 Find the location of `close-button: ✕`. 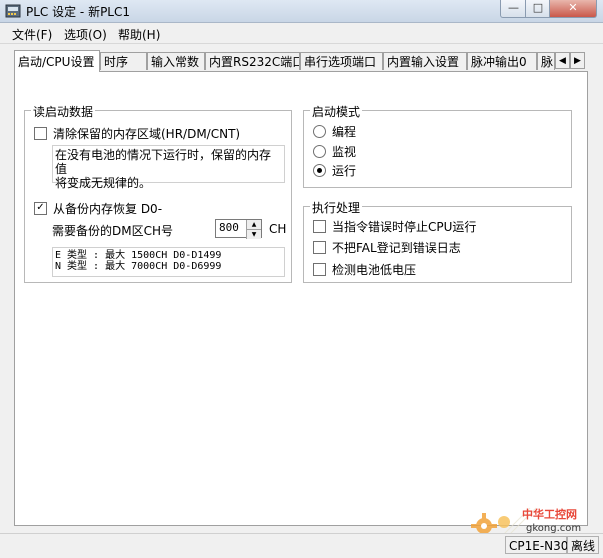

close-button: ✕ is located at coordinates (573, 9).